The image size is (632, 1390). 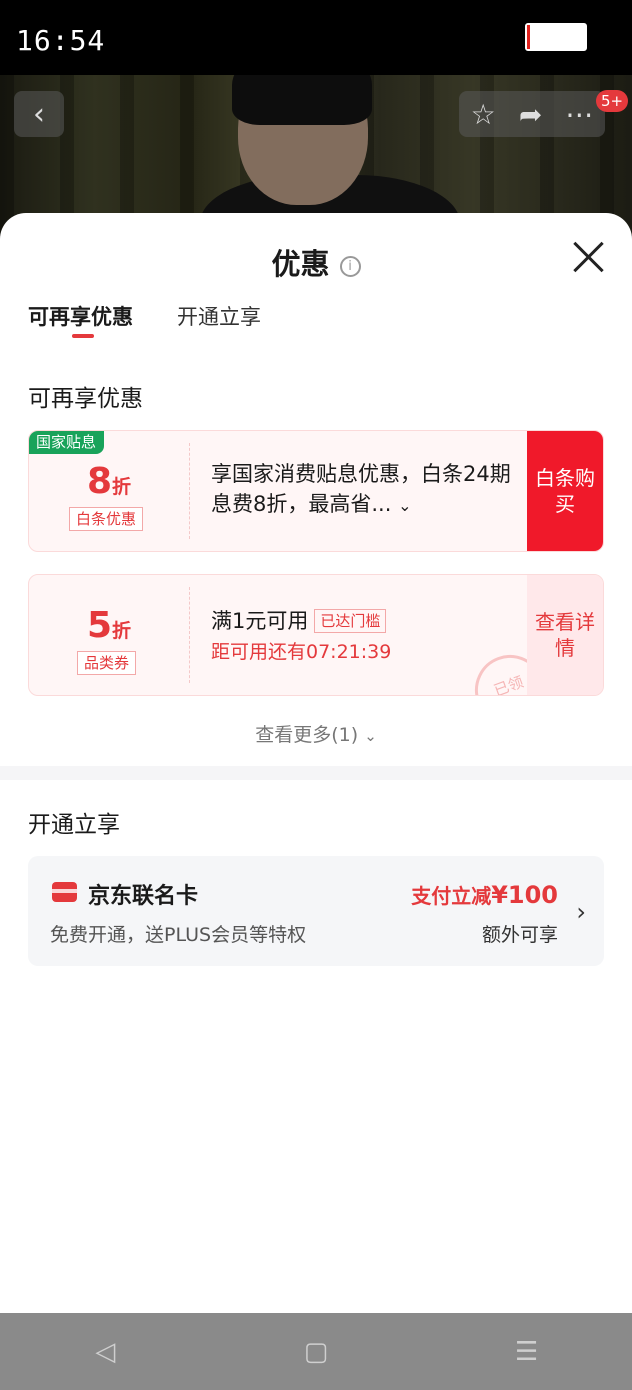 I want to click on battery-icon, so click(x=556, y=37).